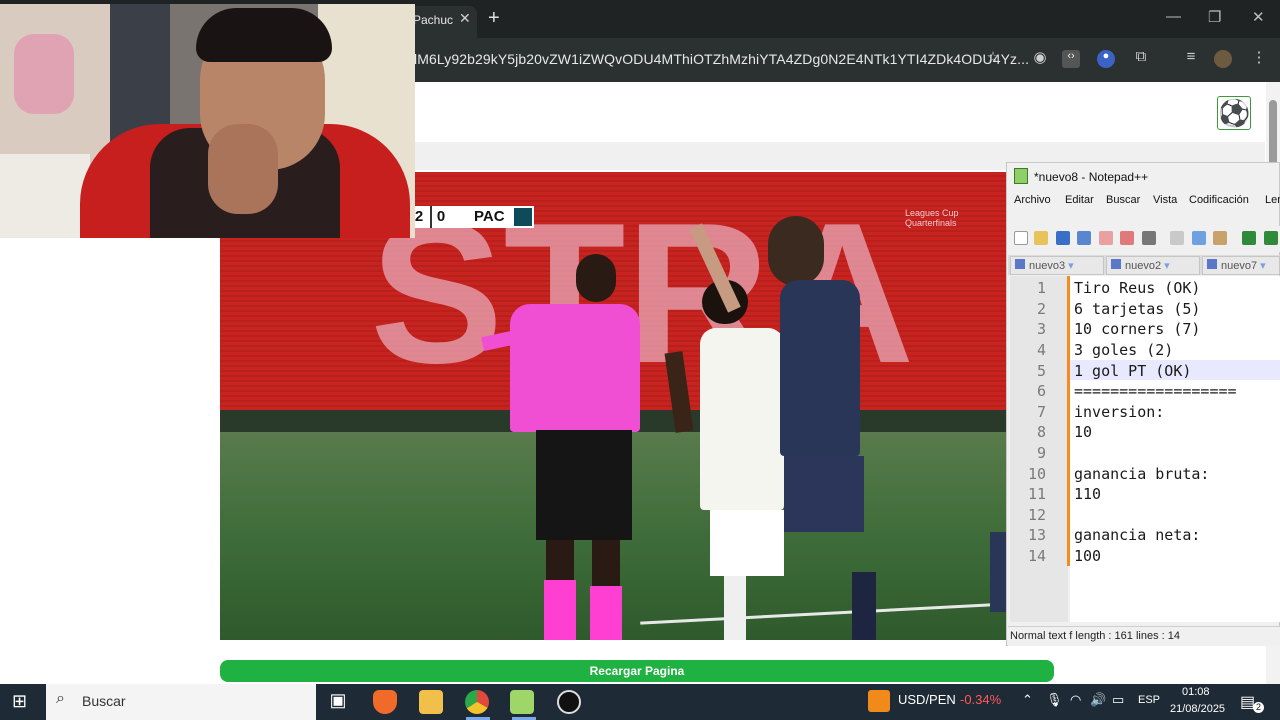 This screenshot has height=720, width=1280. I want to click on paste-icon, so click(1220, 238).